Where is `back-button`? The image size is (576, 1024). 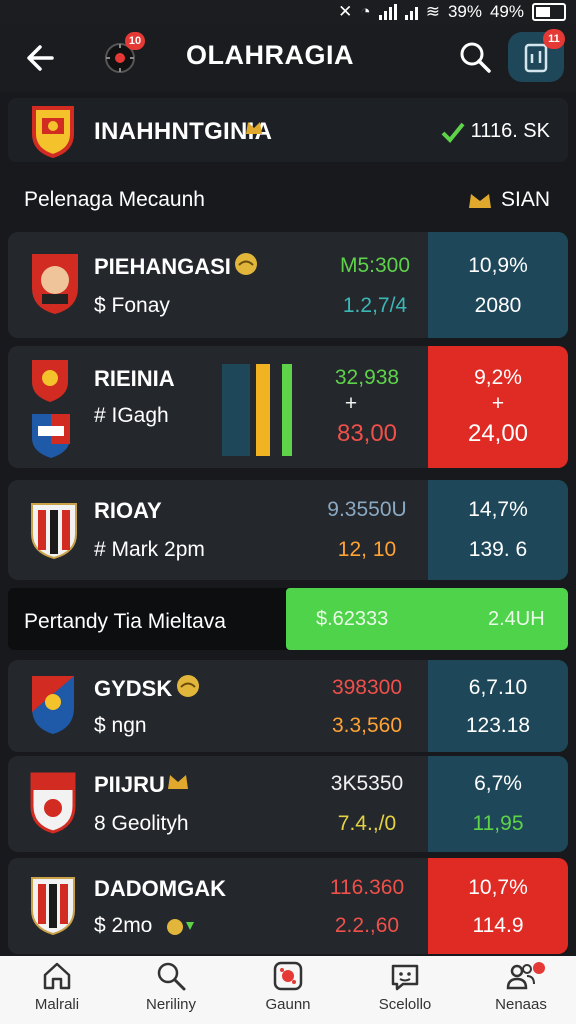 back-button is located at coordinates (42, 58).